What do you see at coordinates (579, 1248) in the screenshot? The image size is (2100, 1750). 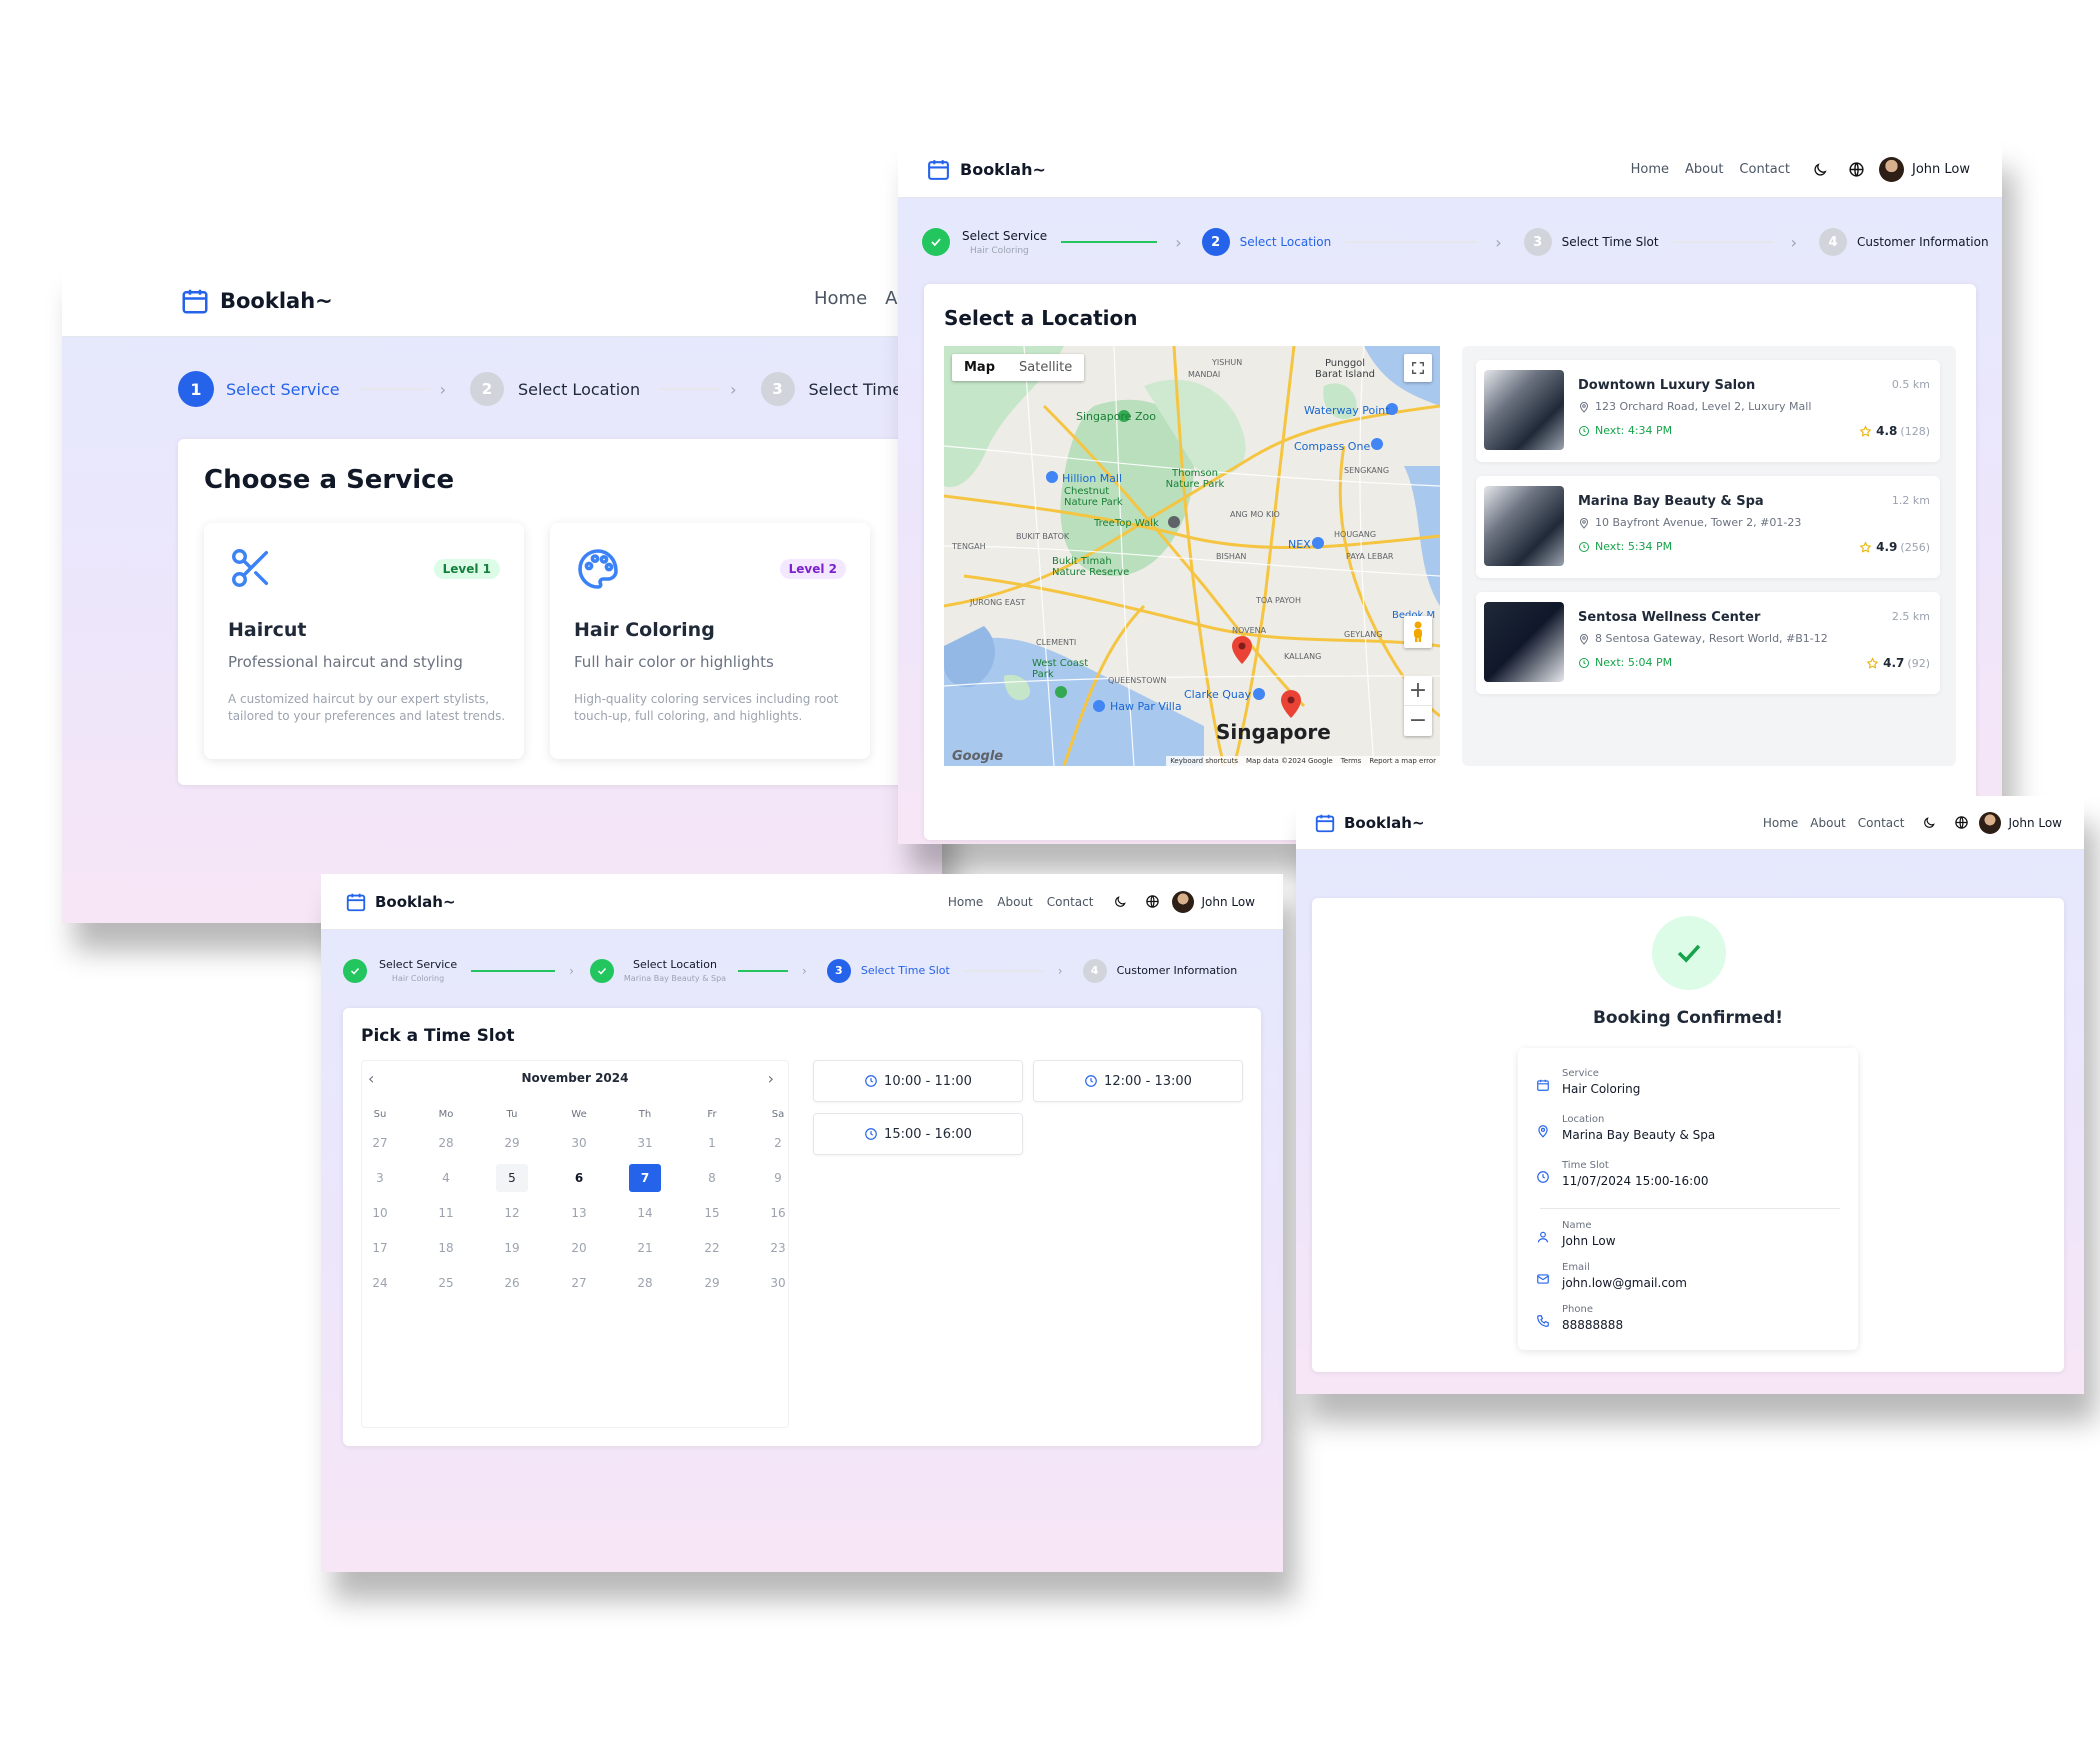 I see `calendar-day: 20` at bounding box center [579, 1248].